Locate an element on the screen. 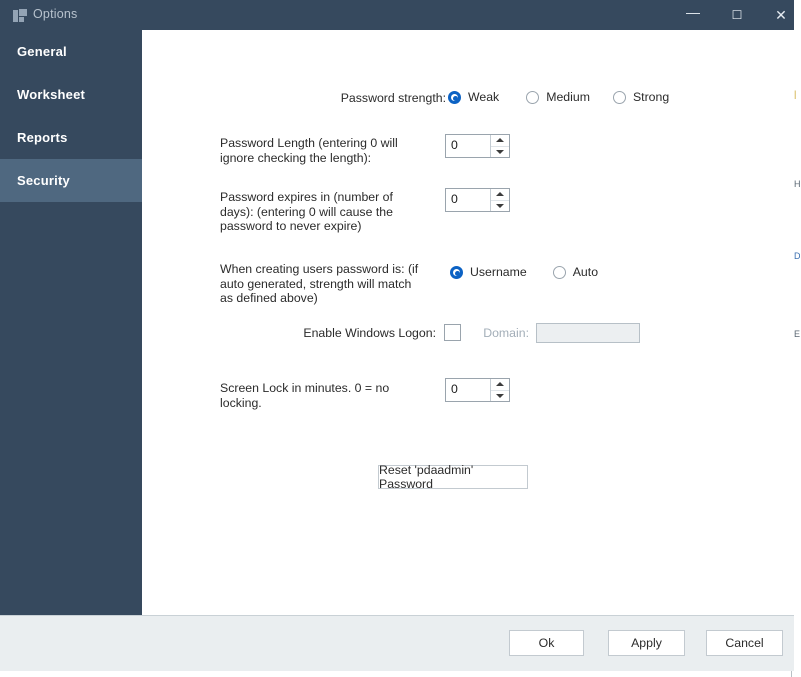  password-strength-row: Password strength: is located at coordinates (386, 98).